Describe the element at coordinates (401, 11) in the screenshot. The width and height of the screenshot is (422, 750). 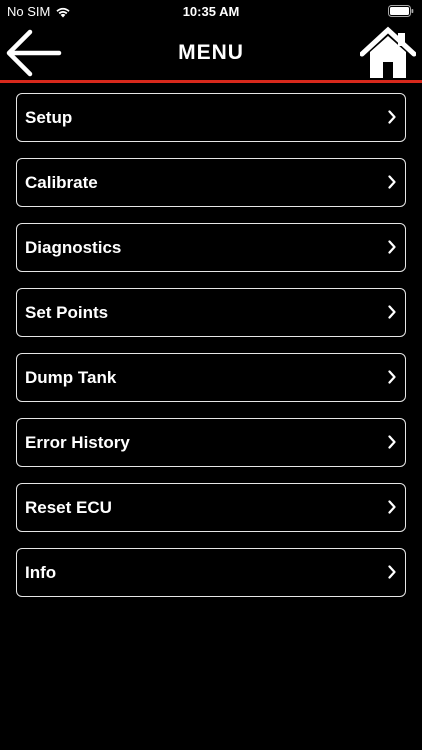
I see `battery-icon` at that location.